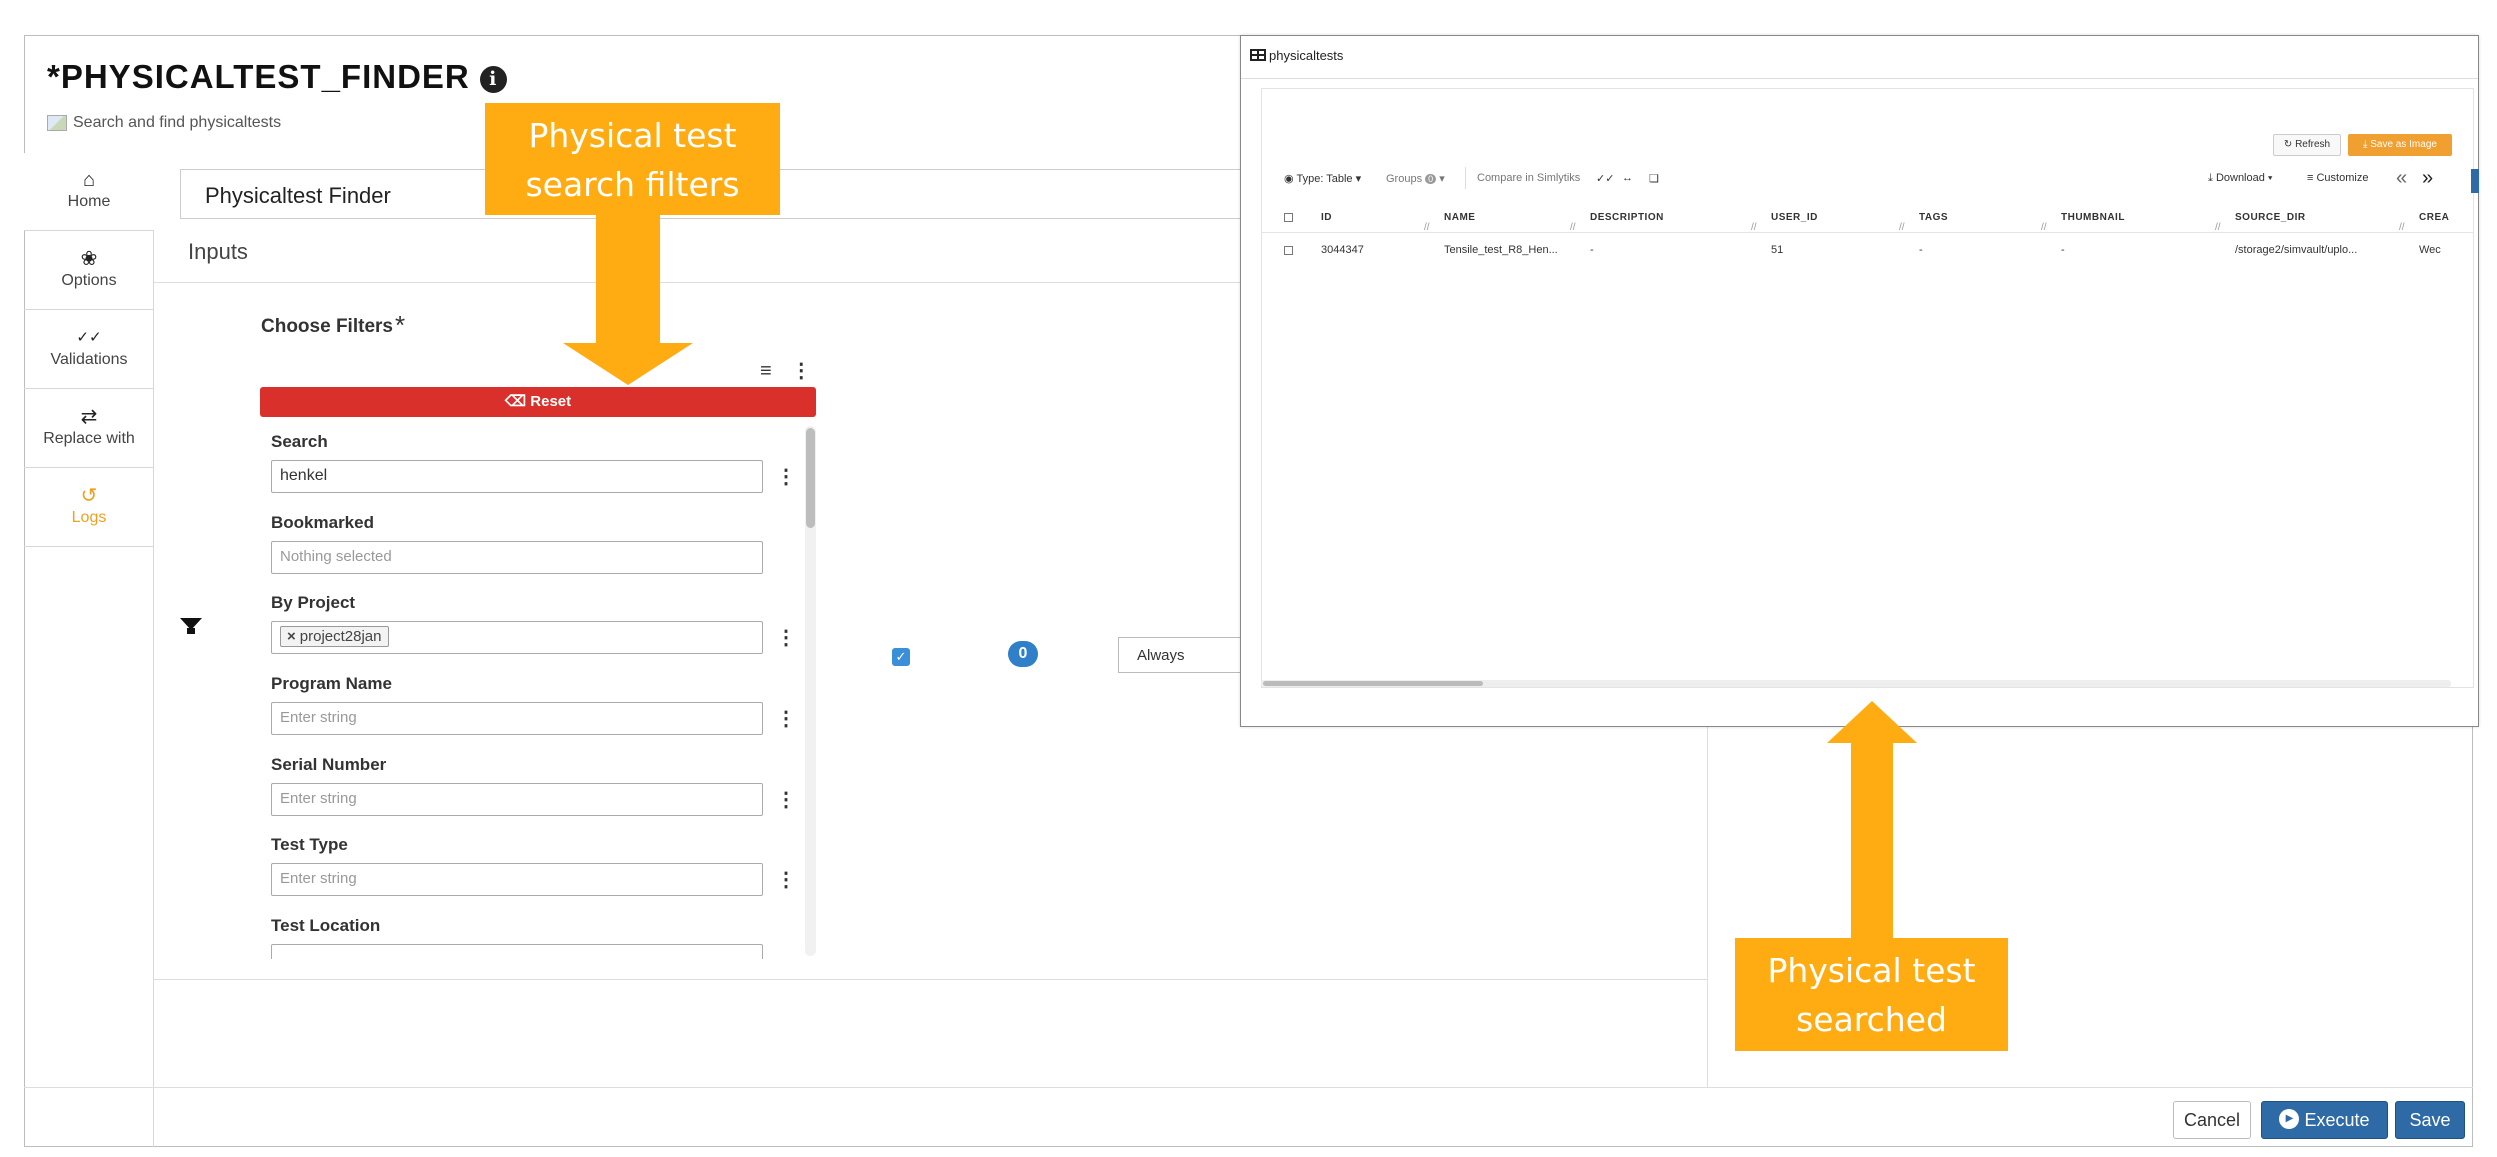 This screenshot has width=2497, height=1157. Describe the element at coordinates (2240, 178) in the screenshot. I see `download-dropdown: ⤓ Download ▾` at that location.